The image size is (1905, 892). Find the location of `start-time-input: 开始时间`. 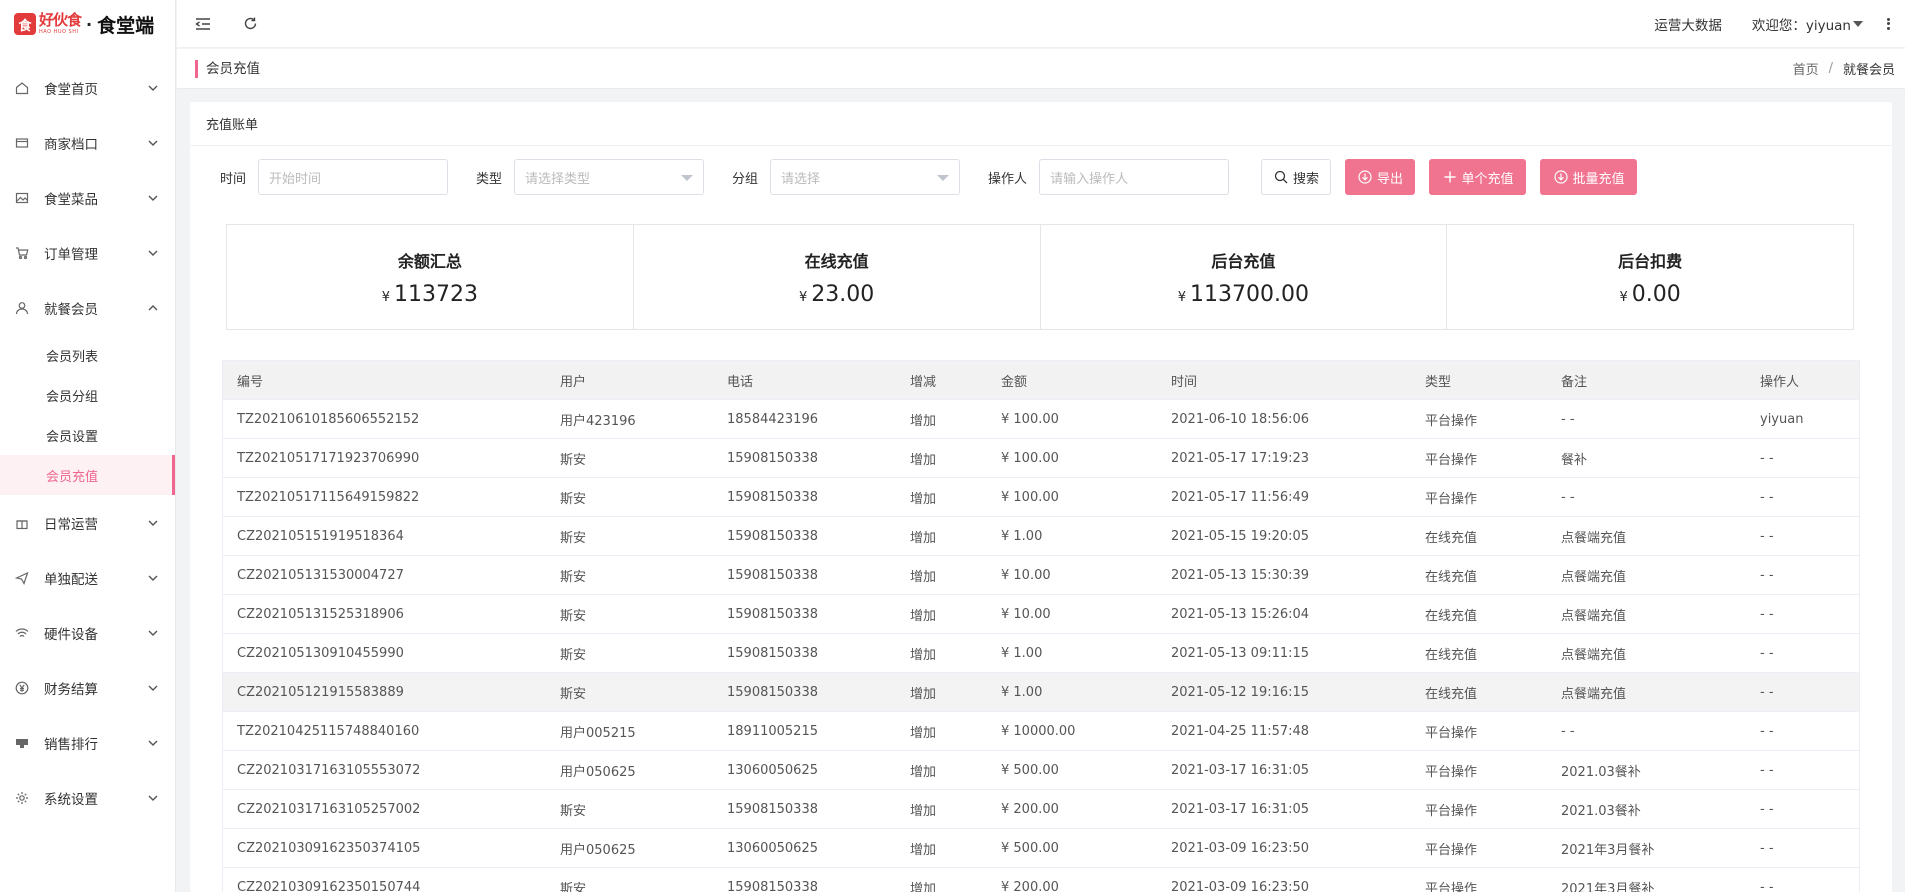

start-time-input: 开始时间 is located at coordinates (353, 177).